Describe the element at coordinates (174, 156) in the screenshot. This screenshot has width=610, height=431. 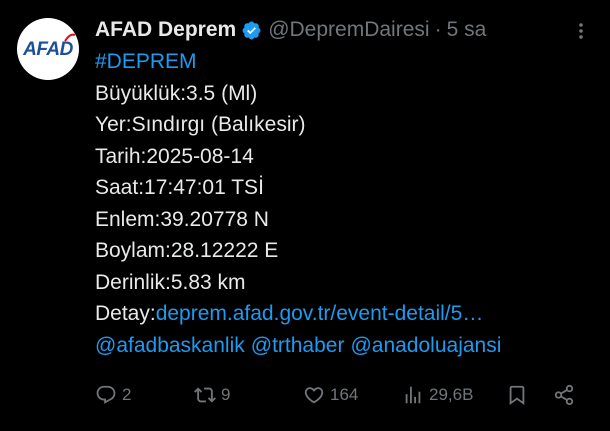
I see `date-line: Tarih:2025-08-14` at that location.